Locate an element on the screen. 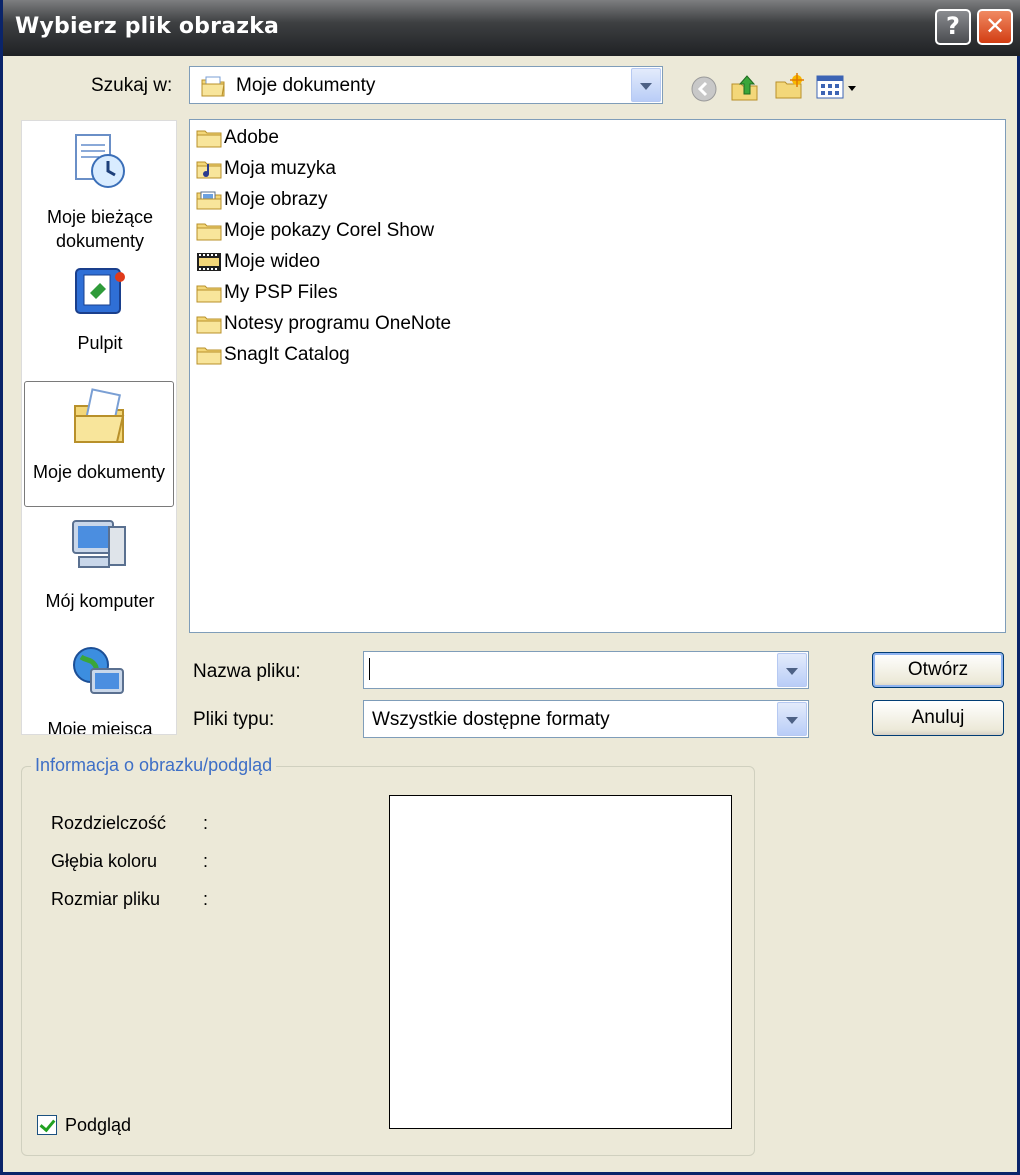 The image size is (1020, 1175). place-label: Pulpit is located at coordinates (100, 343).